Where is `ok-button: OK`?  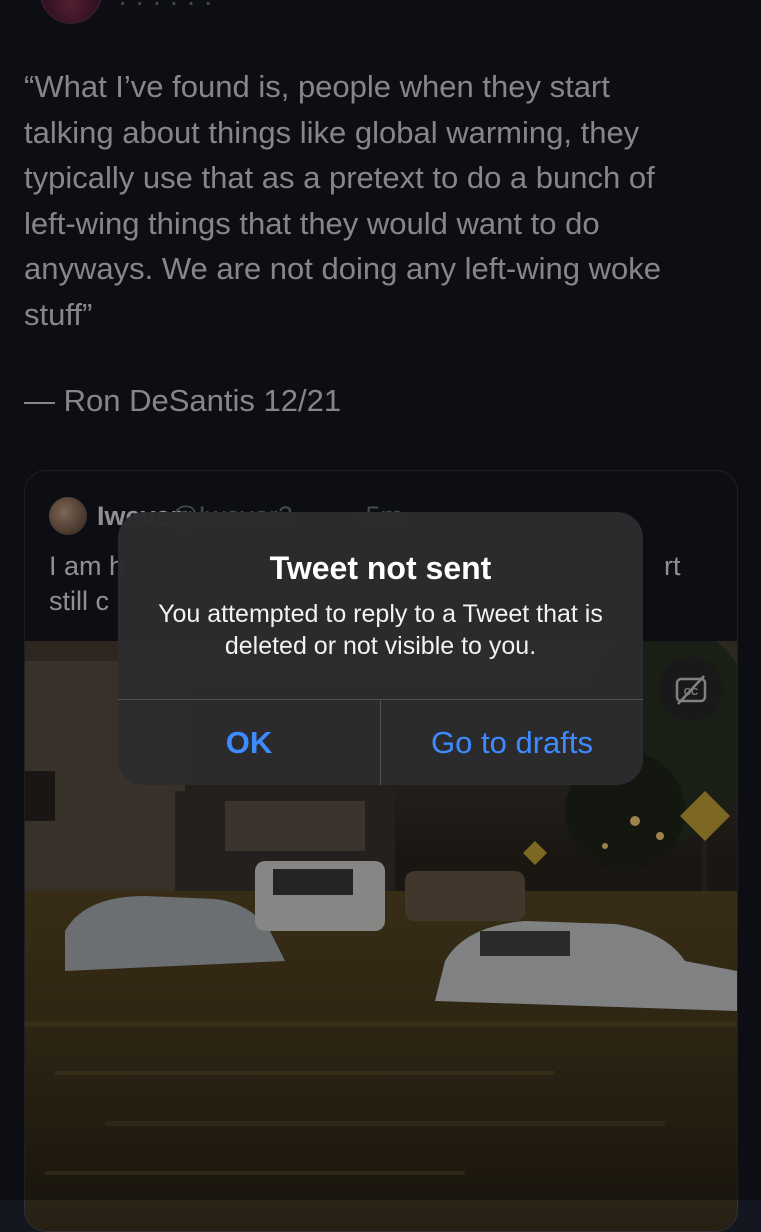 ok-button: OK is located at coordinates (249, 742).